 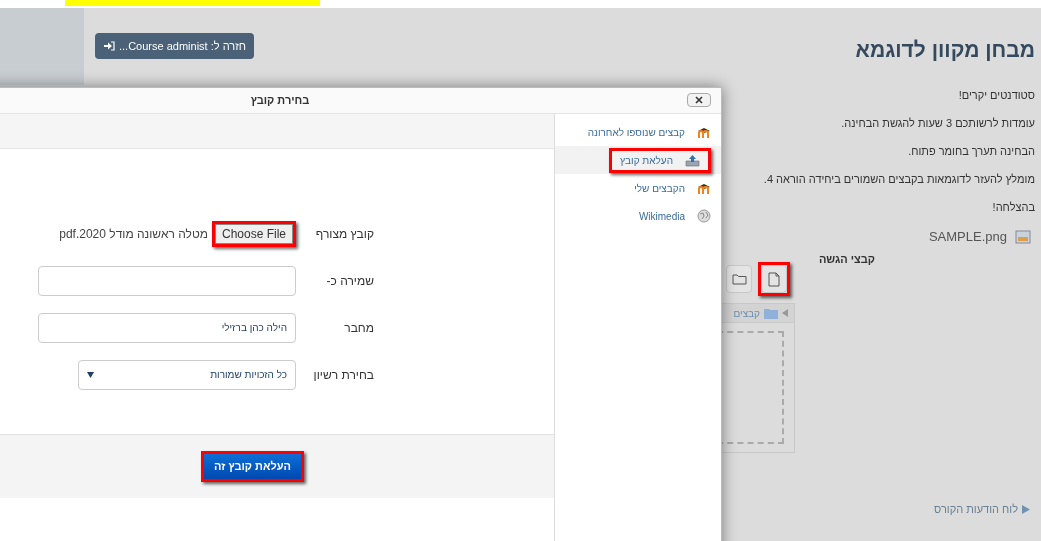 What do you see at coordinates (967, 237) in the screenshot?
I see `attachment-link: SAMPLE.png` at bounding box center [967, 237].